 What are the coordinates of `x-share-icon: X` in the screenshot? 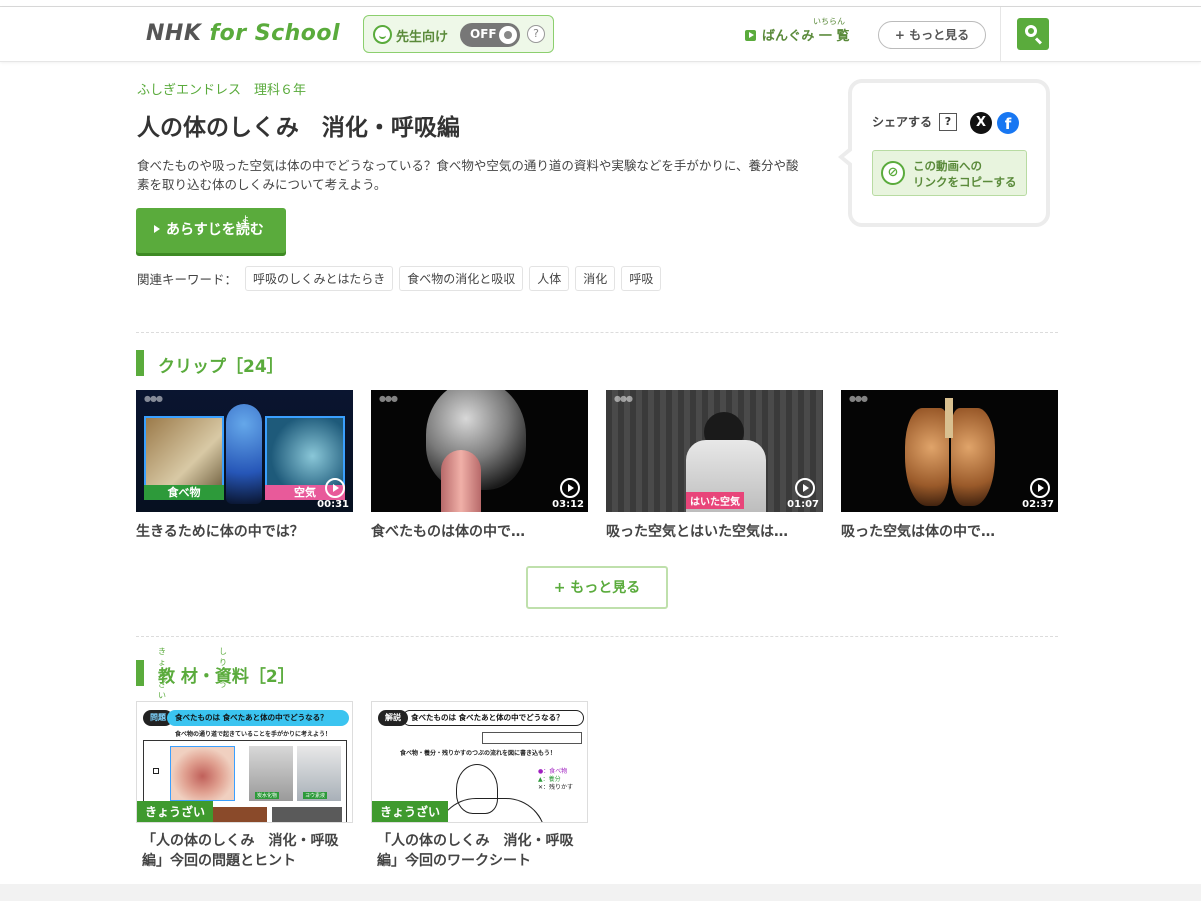 It's located at (981, 123).